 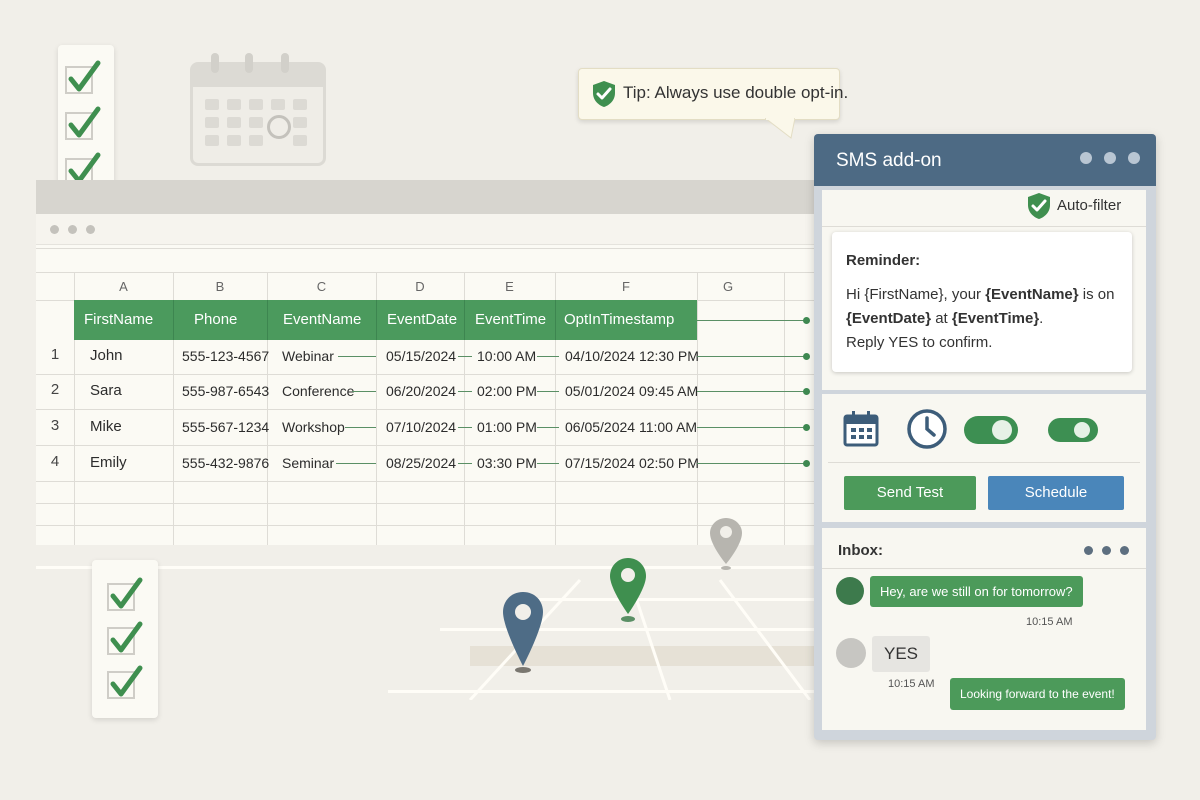 I want to click on cell-optintimestamp: 05/01/2024 09:45 AM, so click(x=631, y=391).